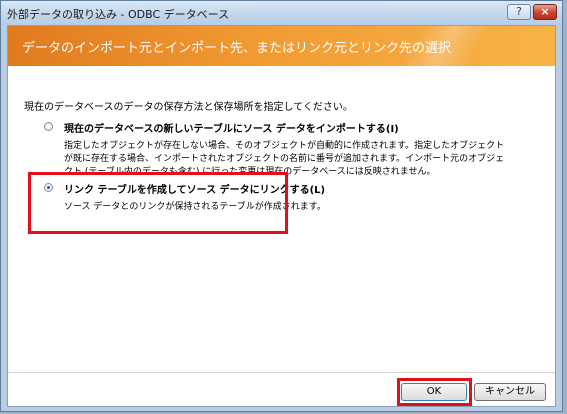 The height and width of the screenshot is (414, 567). What do you see at coordinates (118, 14) in the screenshot?
I see `window-title: 外部データの取り込み - ODBC データベース` at bounding box center [118, 14].